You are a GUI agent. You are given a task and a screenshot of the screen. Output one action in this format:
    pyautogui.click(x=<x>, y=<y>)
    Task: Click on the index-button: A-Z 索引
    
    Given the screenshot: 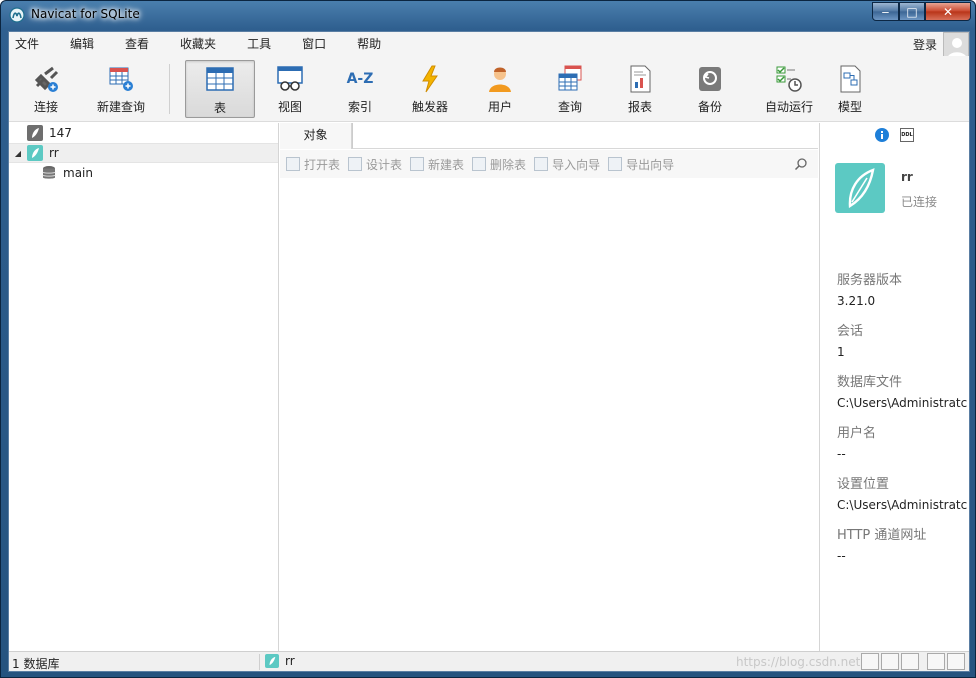 What is the action you would take?
    pyautogui.click(x=360, y=89)
    